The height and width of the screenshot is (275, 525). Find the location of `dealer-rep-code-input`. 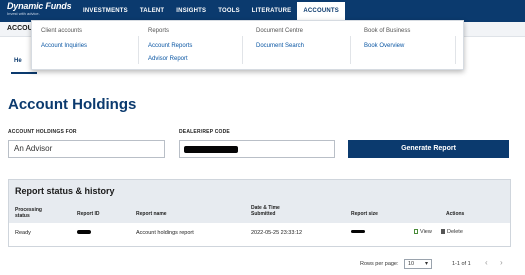

dealer-rep-code-input is located at coordinates (257, 149).